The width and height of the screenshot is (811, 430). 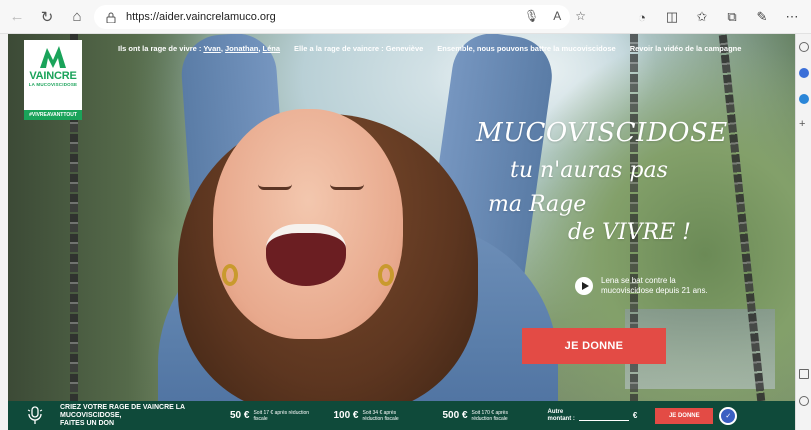 I want to click on address-bar: https://aider.vaincrelamuco.org, so click(x=332, y=17).